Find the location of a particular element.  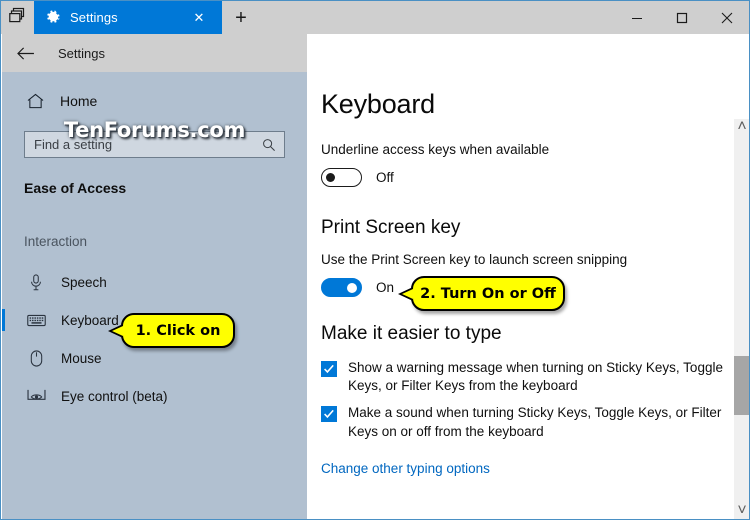

header-title: Settings is located at coordinates (81, 53).